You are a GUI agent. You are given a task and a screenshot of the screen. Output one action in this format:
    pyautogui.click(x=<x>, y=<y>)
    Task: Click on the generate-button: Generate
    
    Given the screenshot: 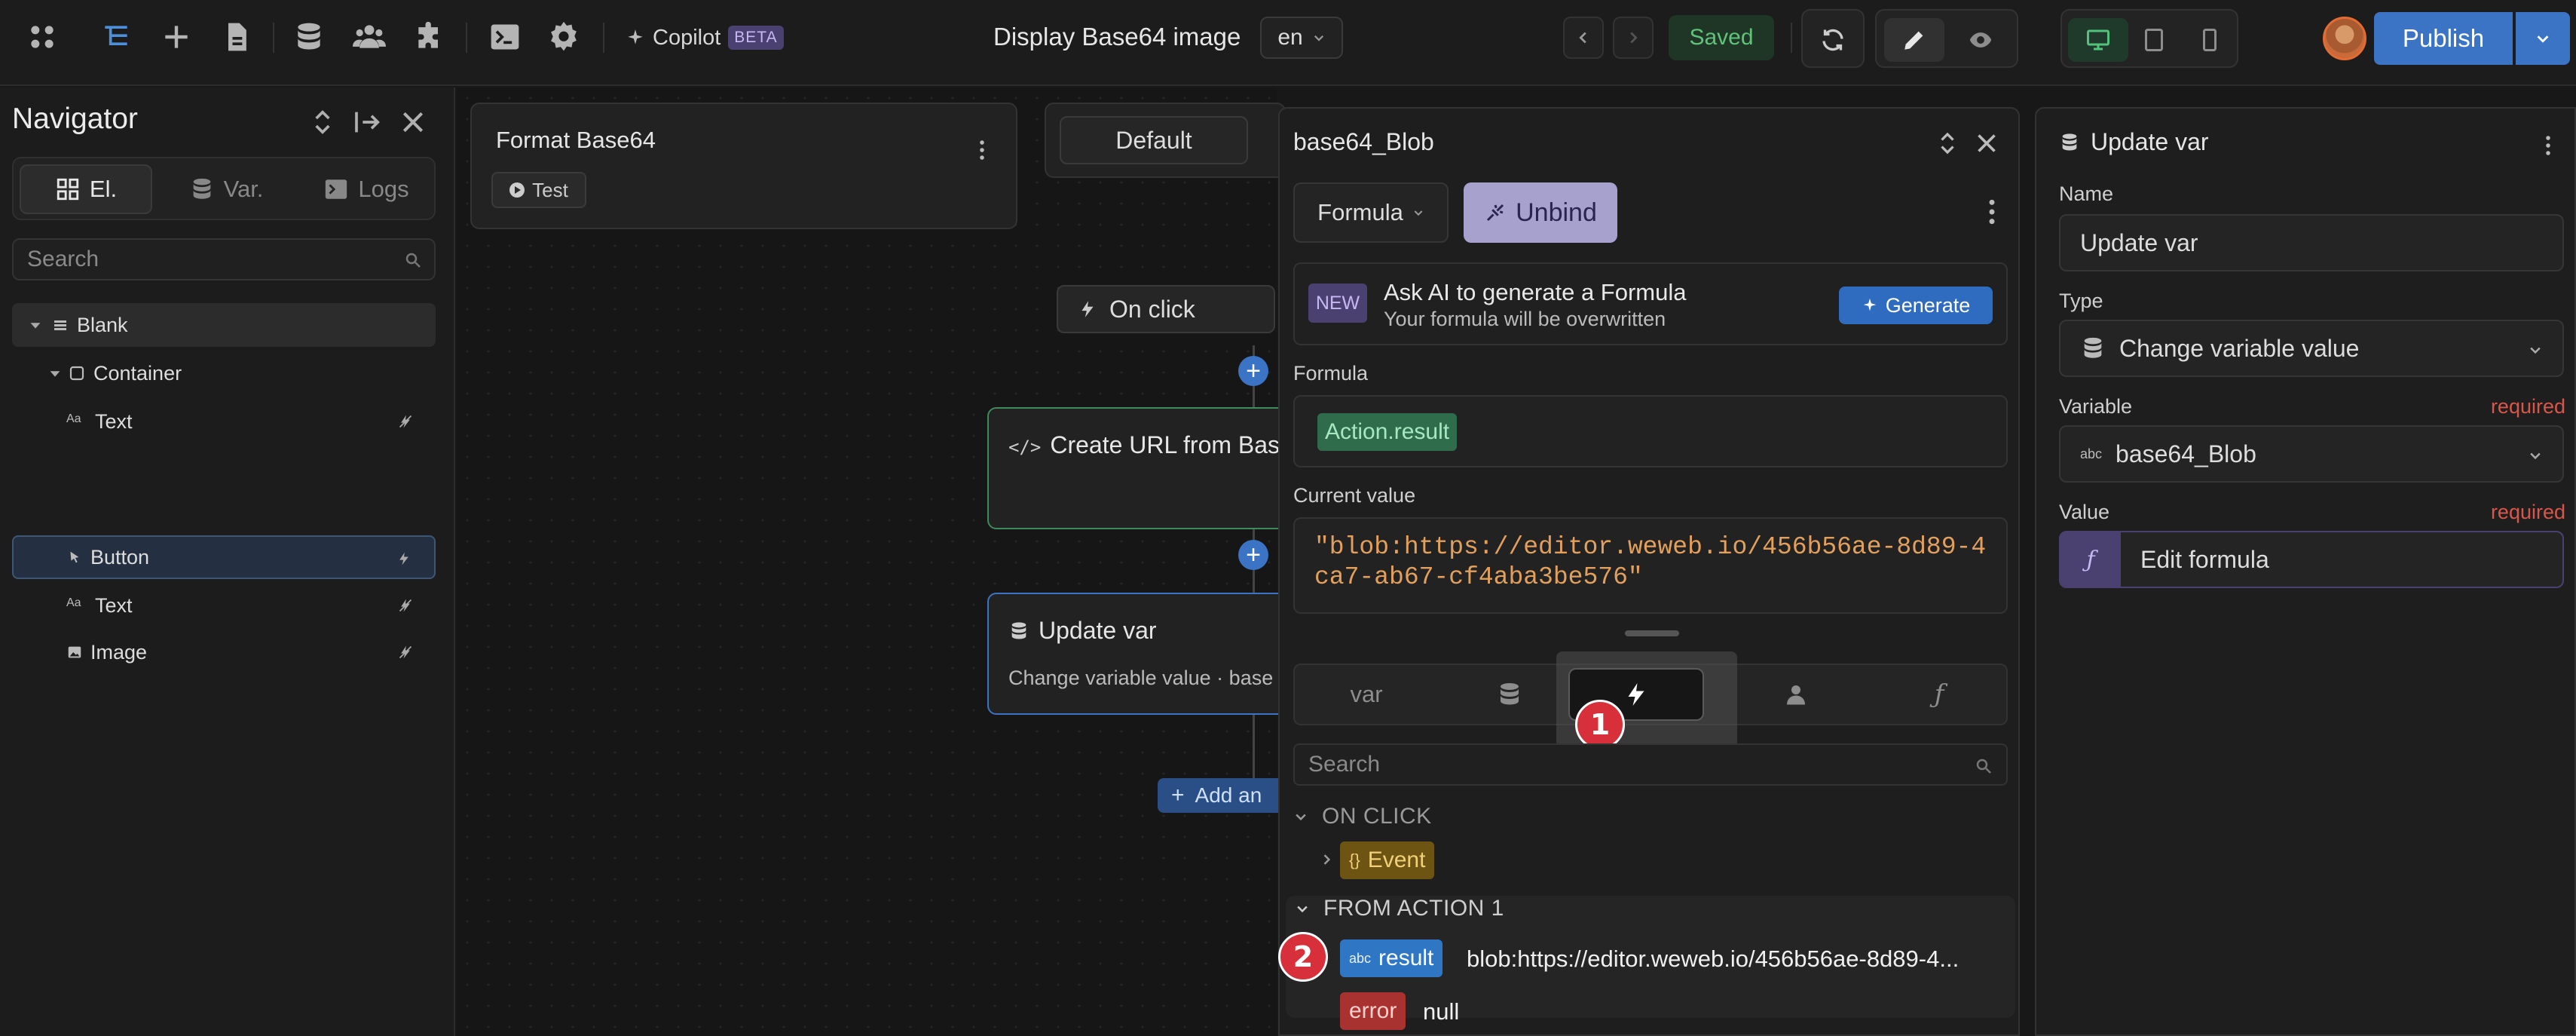 What is the action you would take?
    pyautogui.click(x=1916, y=305)
    